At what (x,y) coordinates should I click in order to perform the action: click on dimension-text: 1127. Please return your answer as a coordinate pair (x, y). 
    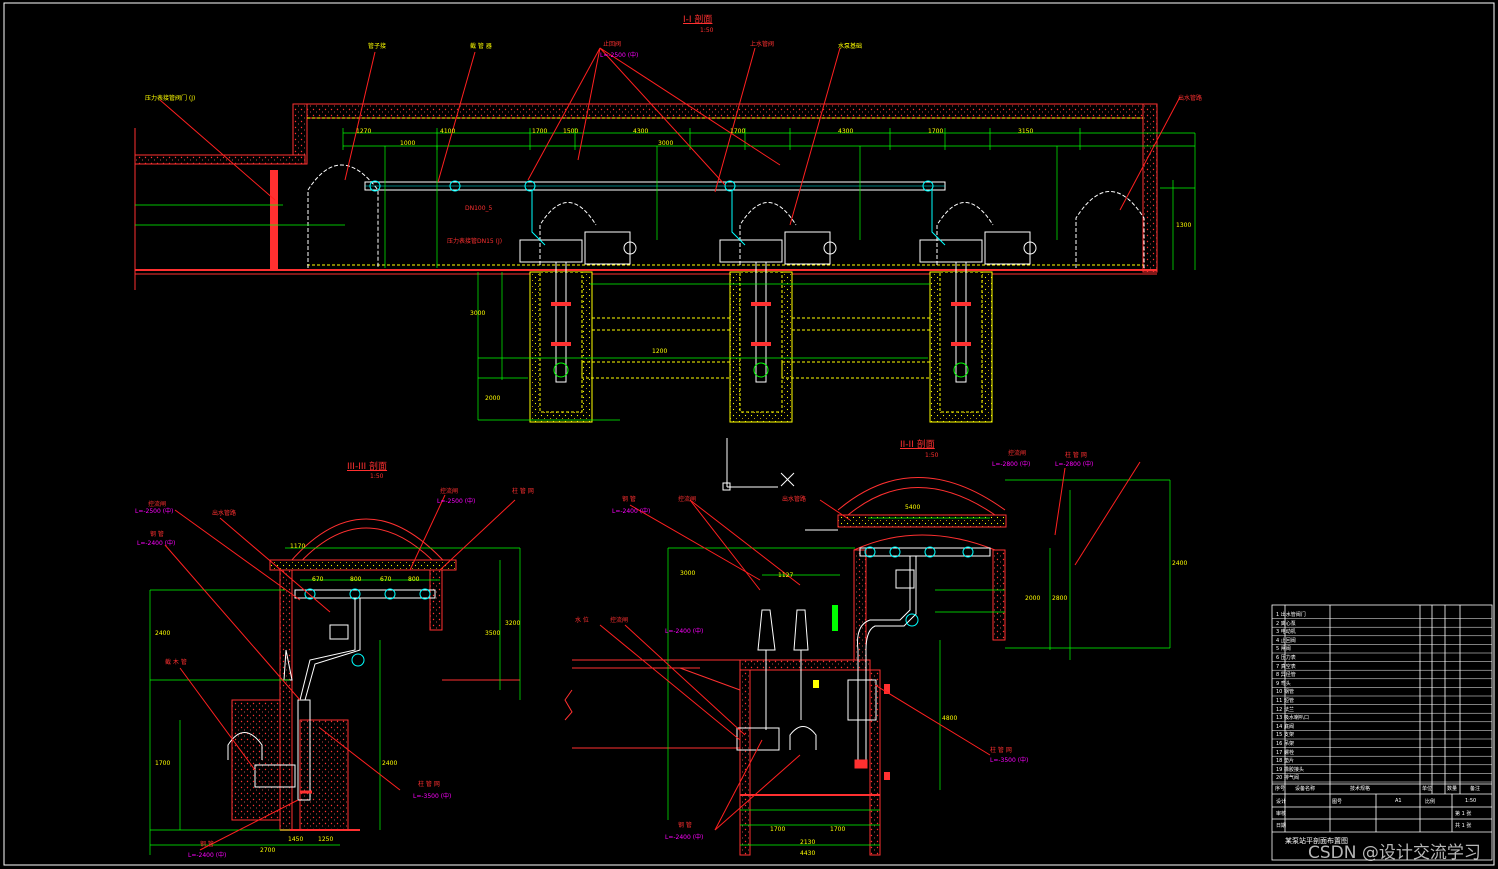
    Looking at the image, I should click on (786, 575).